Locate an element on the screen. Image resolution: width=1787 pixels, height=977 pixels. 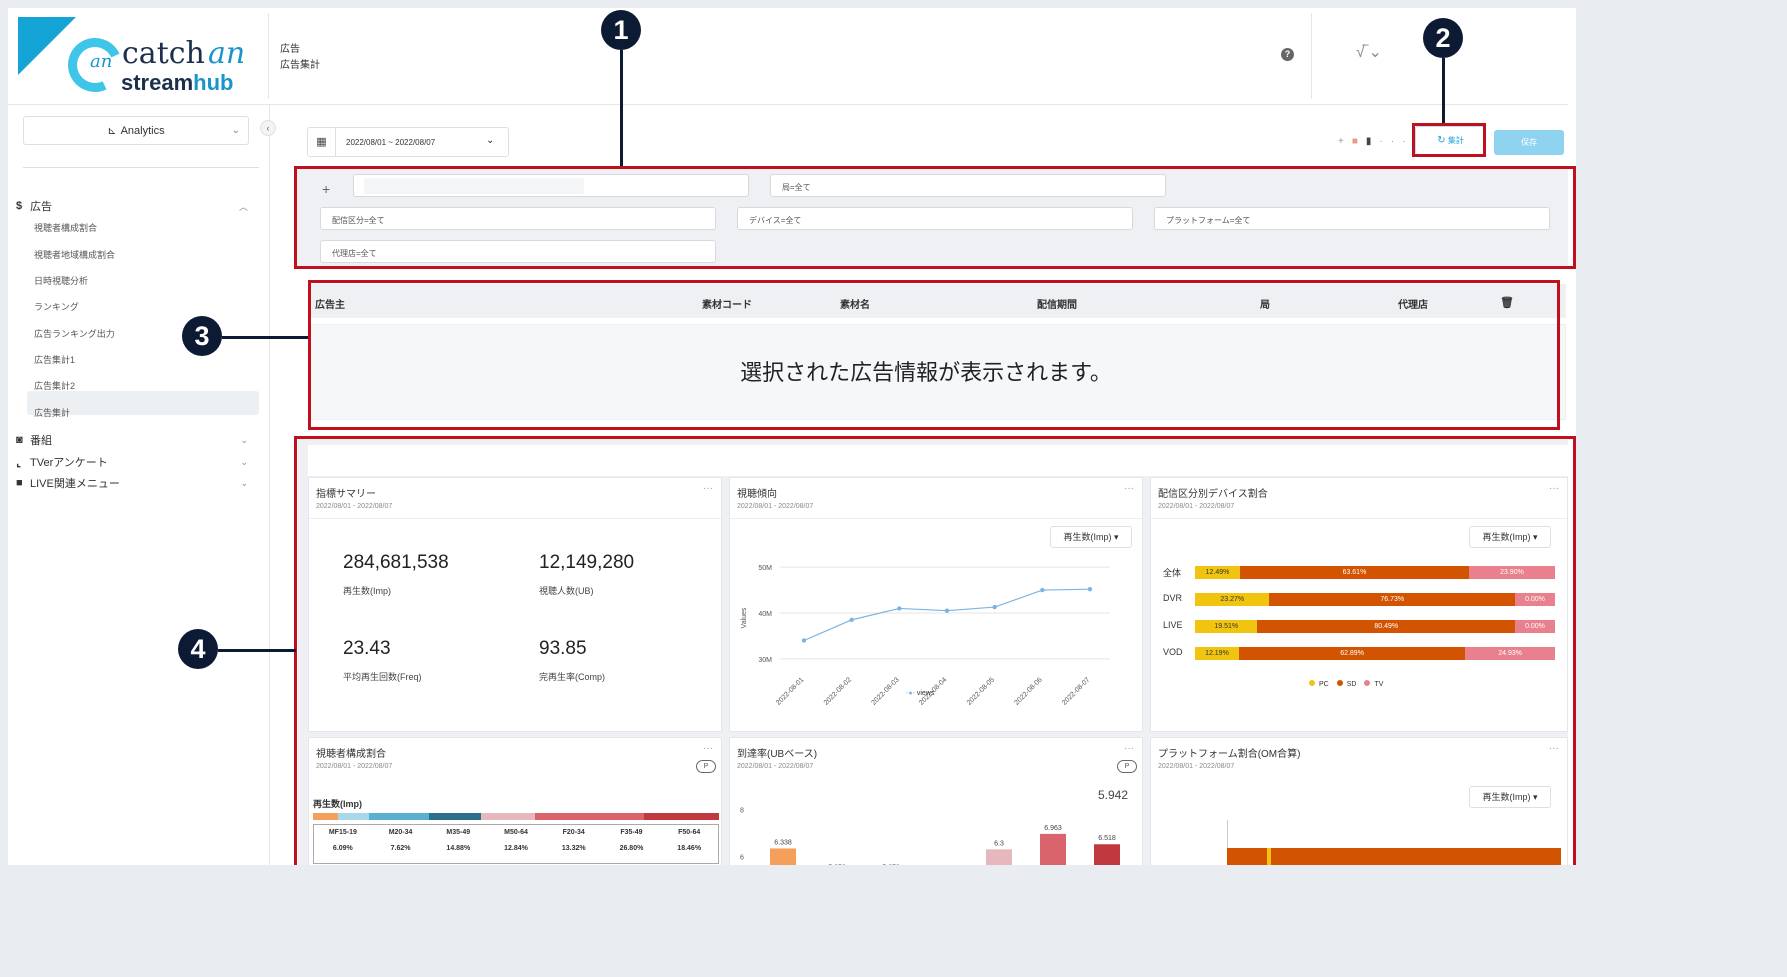
sidebar-item: 日時視聴分析 is located at coordinates (61, 280).